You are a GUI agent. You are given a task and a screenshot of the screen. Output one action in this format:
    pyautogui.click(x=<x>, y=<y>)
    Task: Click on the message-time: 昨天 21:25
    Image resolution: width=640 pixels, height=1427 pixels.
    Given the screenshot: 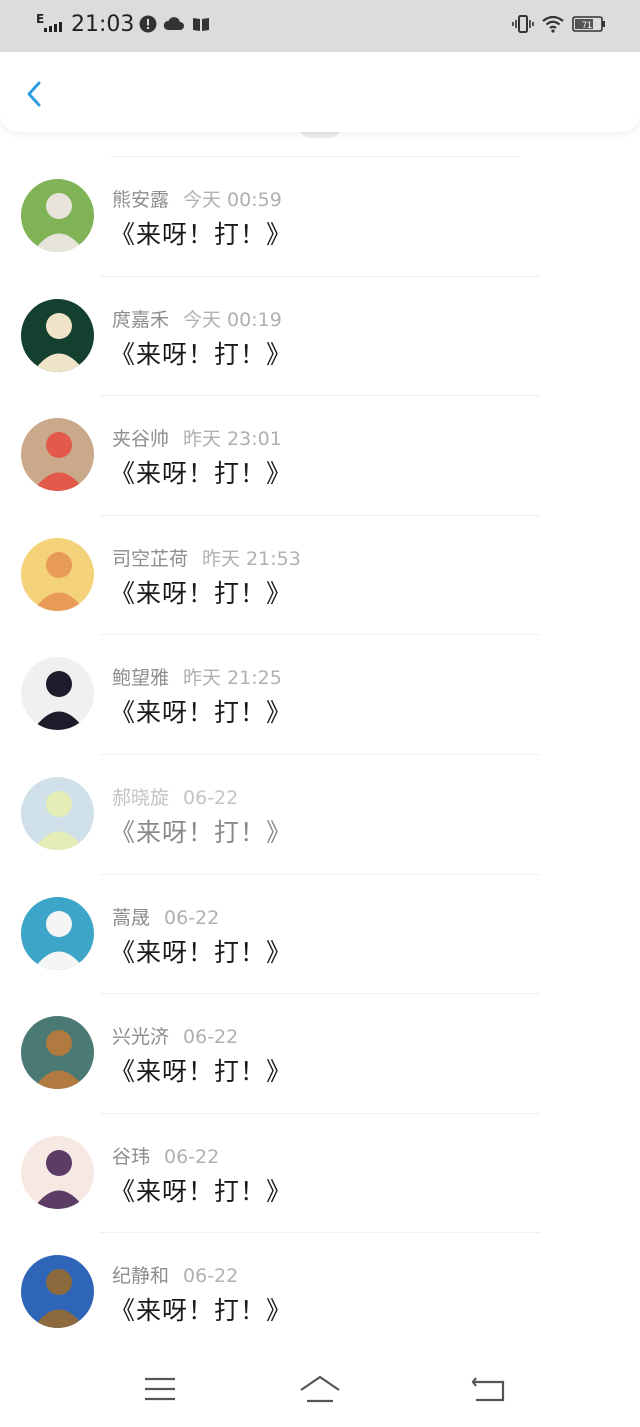 What is the action you would take?
    pyautogui.click(x=232, y=678)
    